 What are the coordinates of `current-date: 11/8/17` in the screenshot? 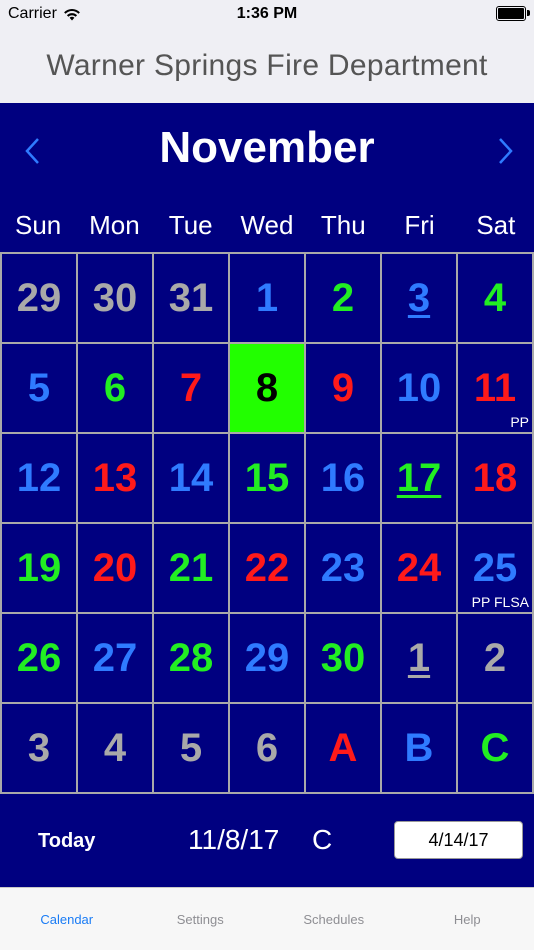 It's located at (234, 839).